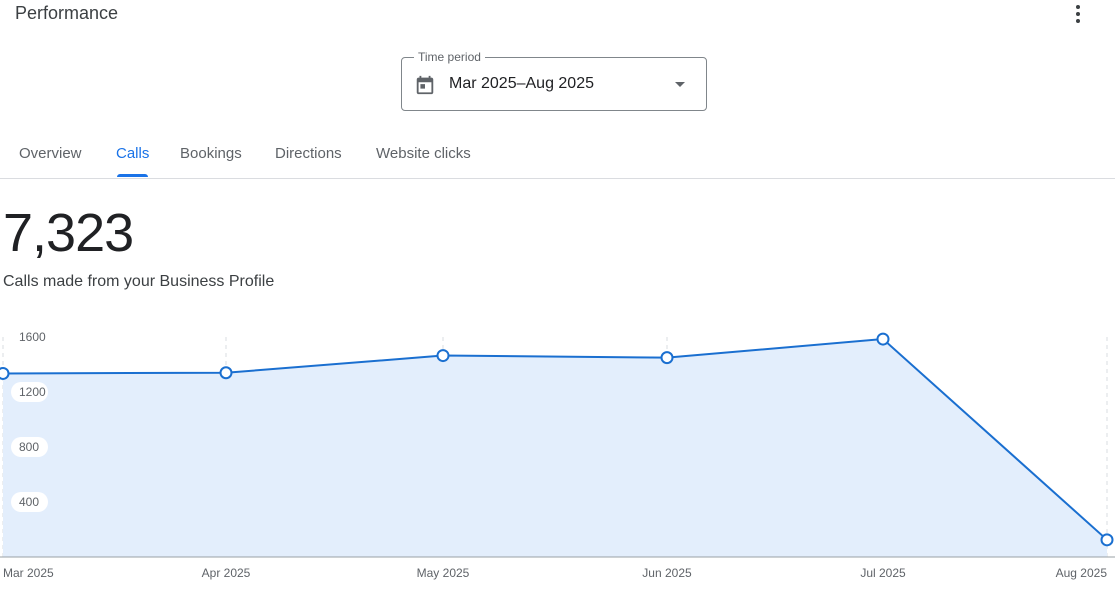  I want to click on dropdown-arrow-icon, so click(680, 84).